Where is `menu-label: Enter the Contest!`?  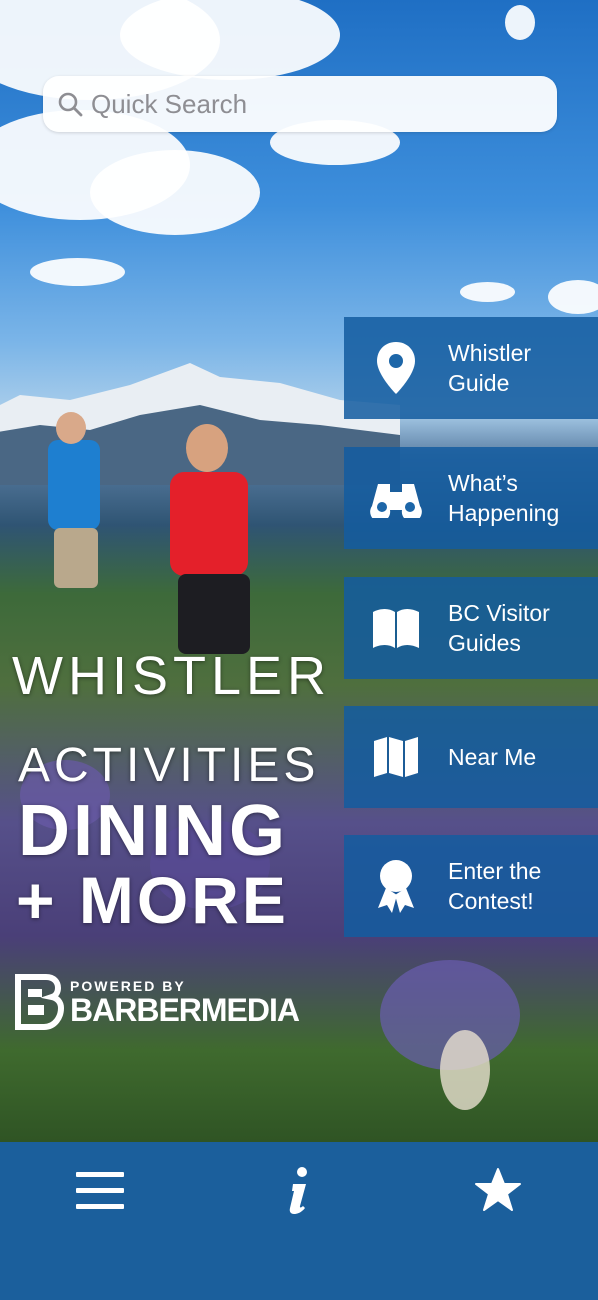
menu-label: Enter the Contest! is located at coordinates (495, 886).